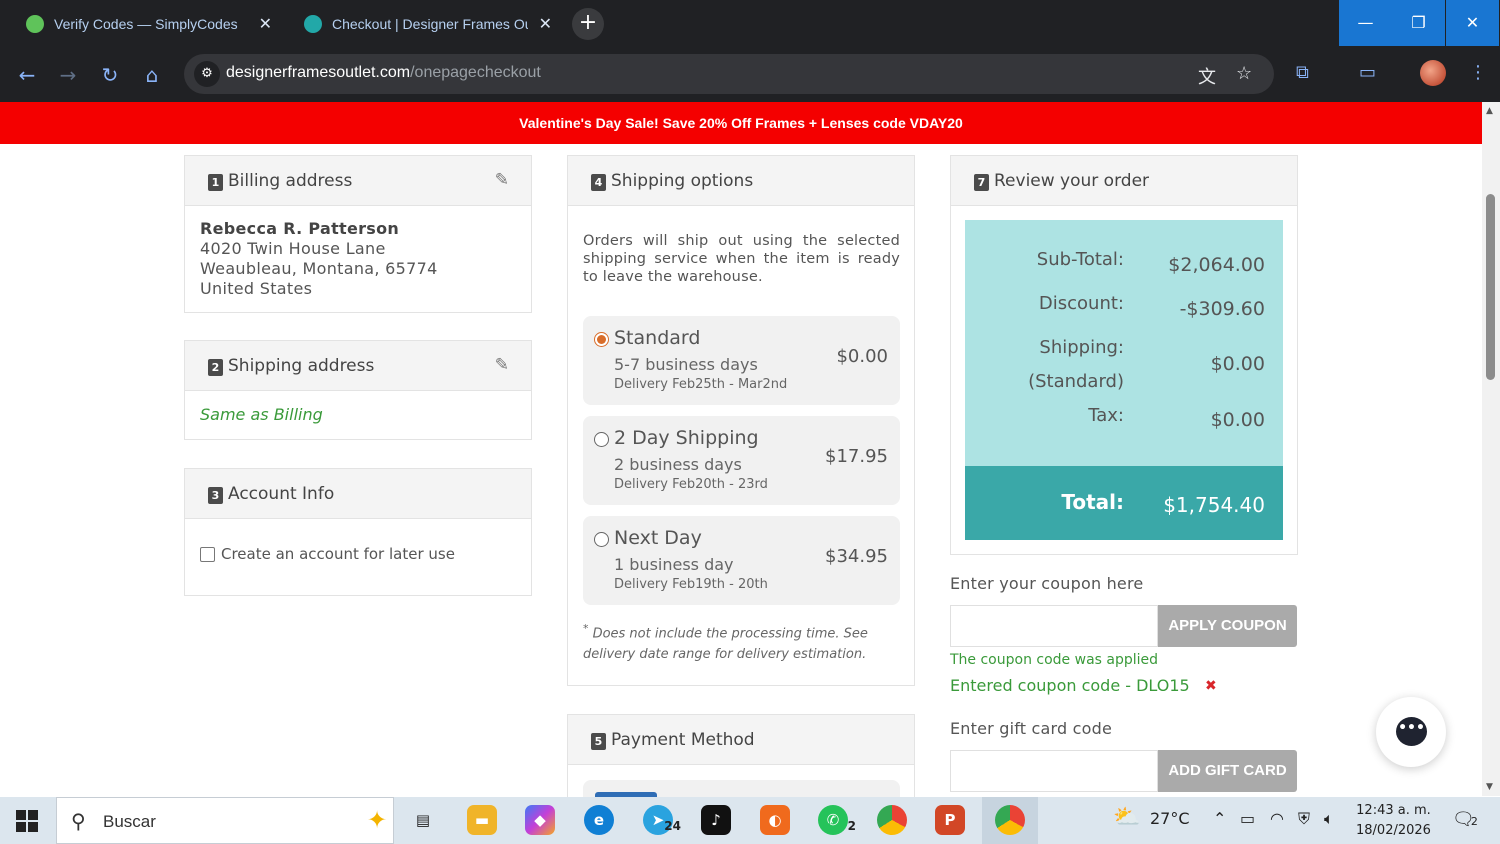  What do you see at coordinates (1465, 819) in the screenshot?
I see `notification-center-icon: 🗨︎2` at bounding box center [1465, 819].